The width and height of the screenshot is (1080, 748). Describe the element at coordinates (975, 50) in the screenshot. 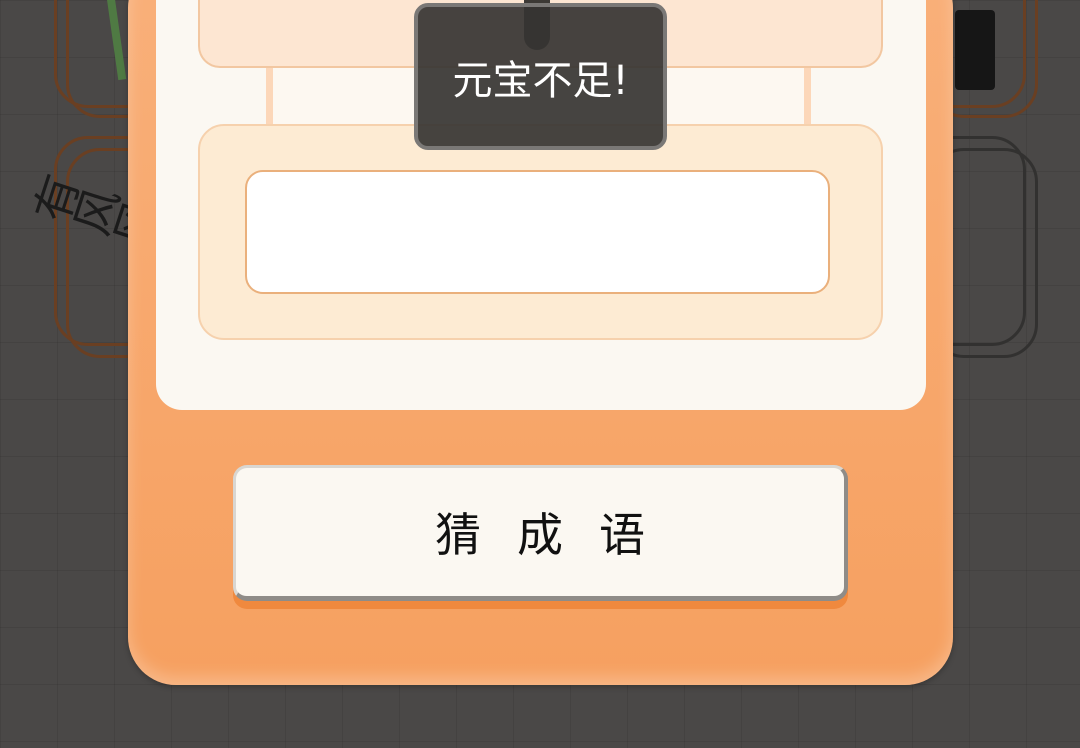

I see `tile-glyph-fragment` at that location.